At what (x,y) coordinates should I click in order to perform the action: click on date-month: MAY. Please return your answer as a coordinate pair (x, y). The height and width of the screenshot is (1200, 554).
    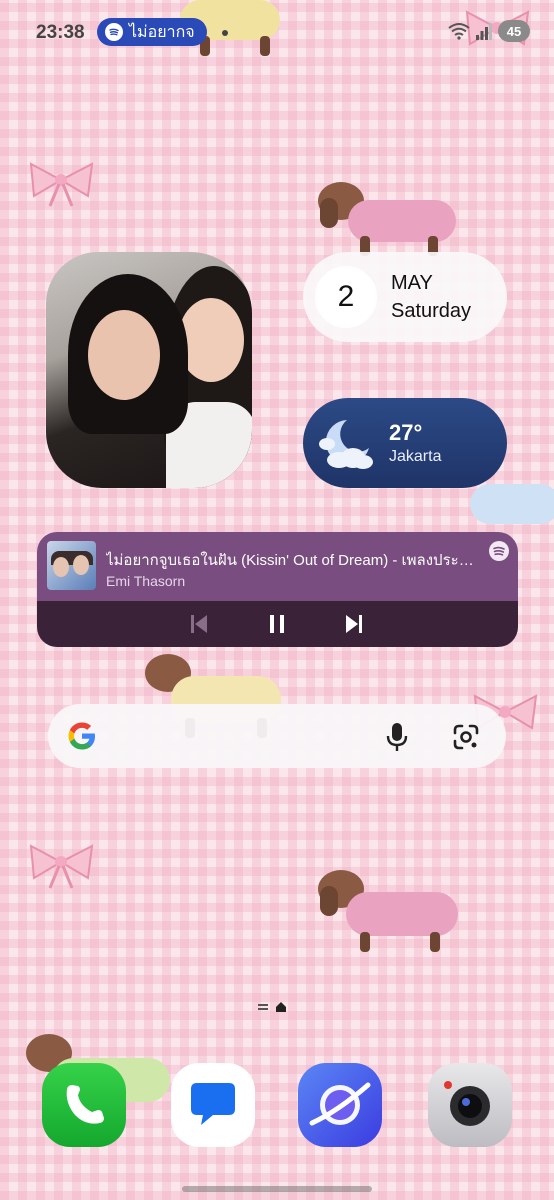
    Looking at the image, I should click on (412, 283).